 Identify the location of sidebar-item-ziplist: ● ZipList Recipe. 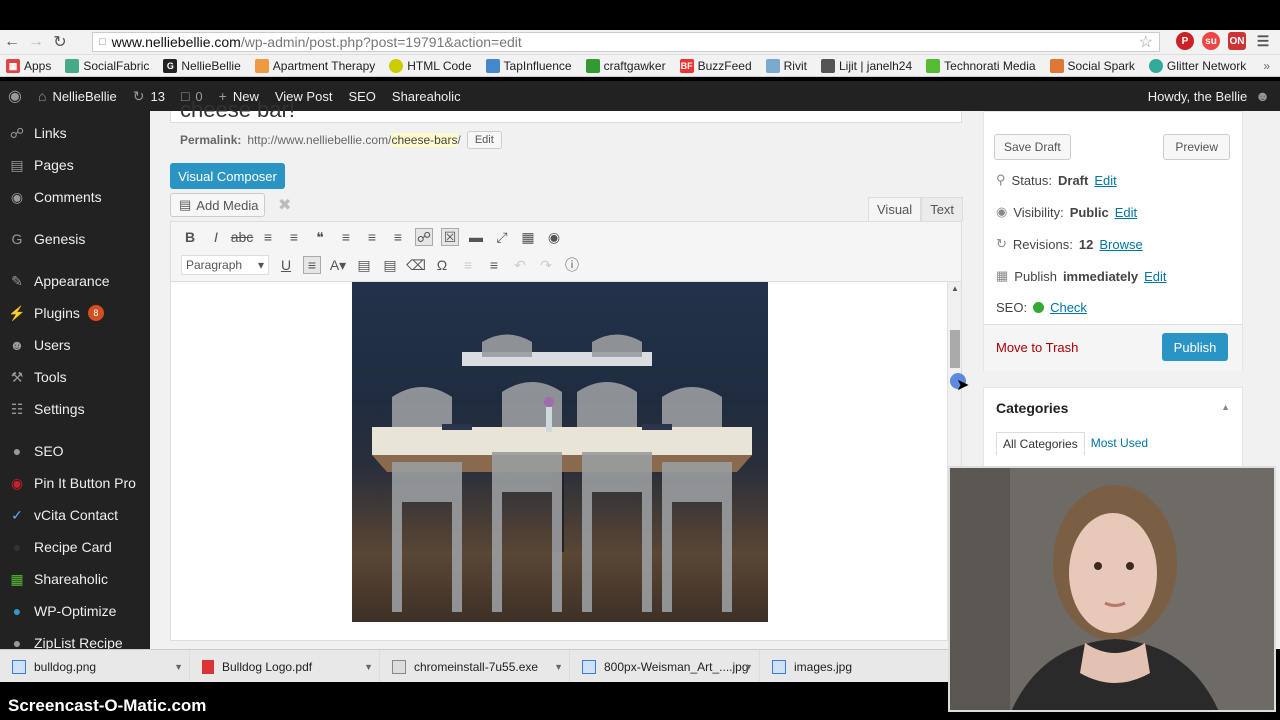
(75, 638).